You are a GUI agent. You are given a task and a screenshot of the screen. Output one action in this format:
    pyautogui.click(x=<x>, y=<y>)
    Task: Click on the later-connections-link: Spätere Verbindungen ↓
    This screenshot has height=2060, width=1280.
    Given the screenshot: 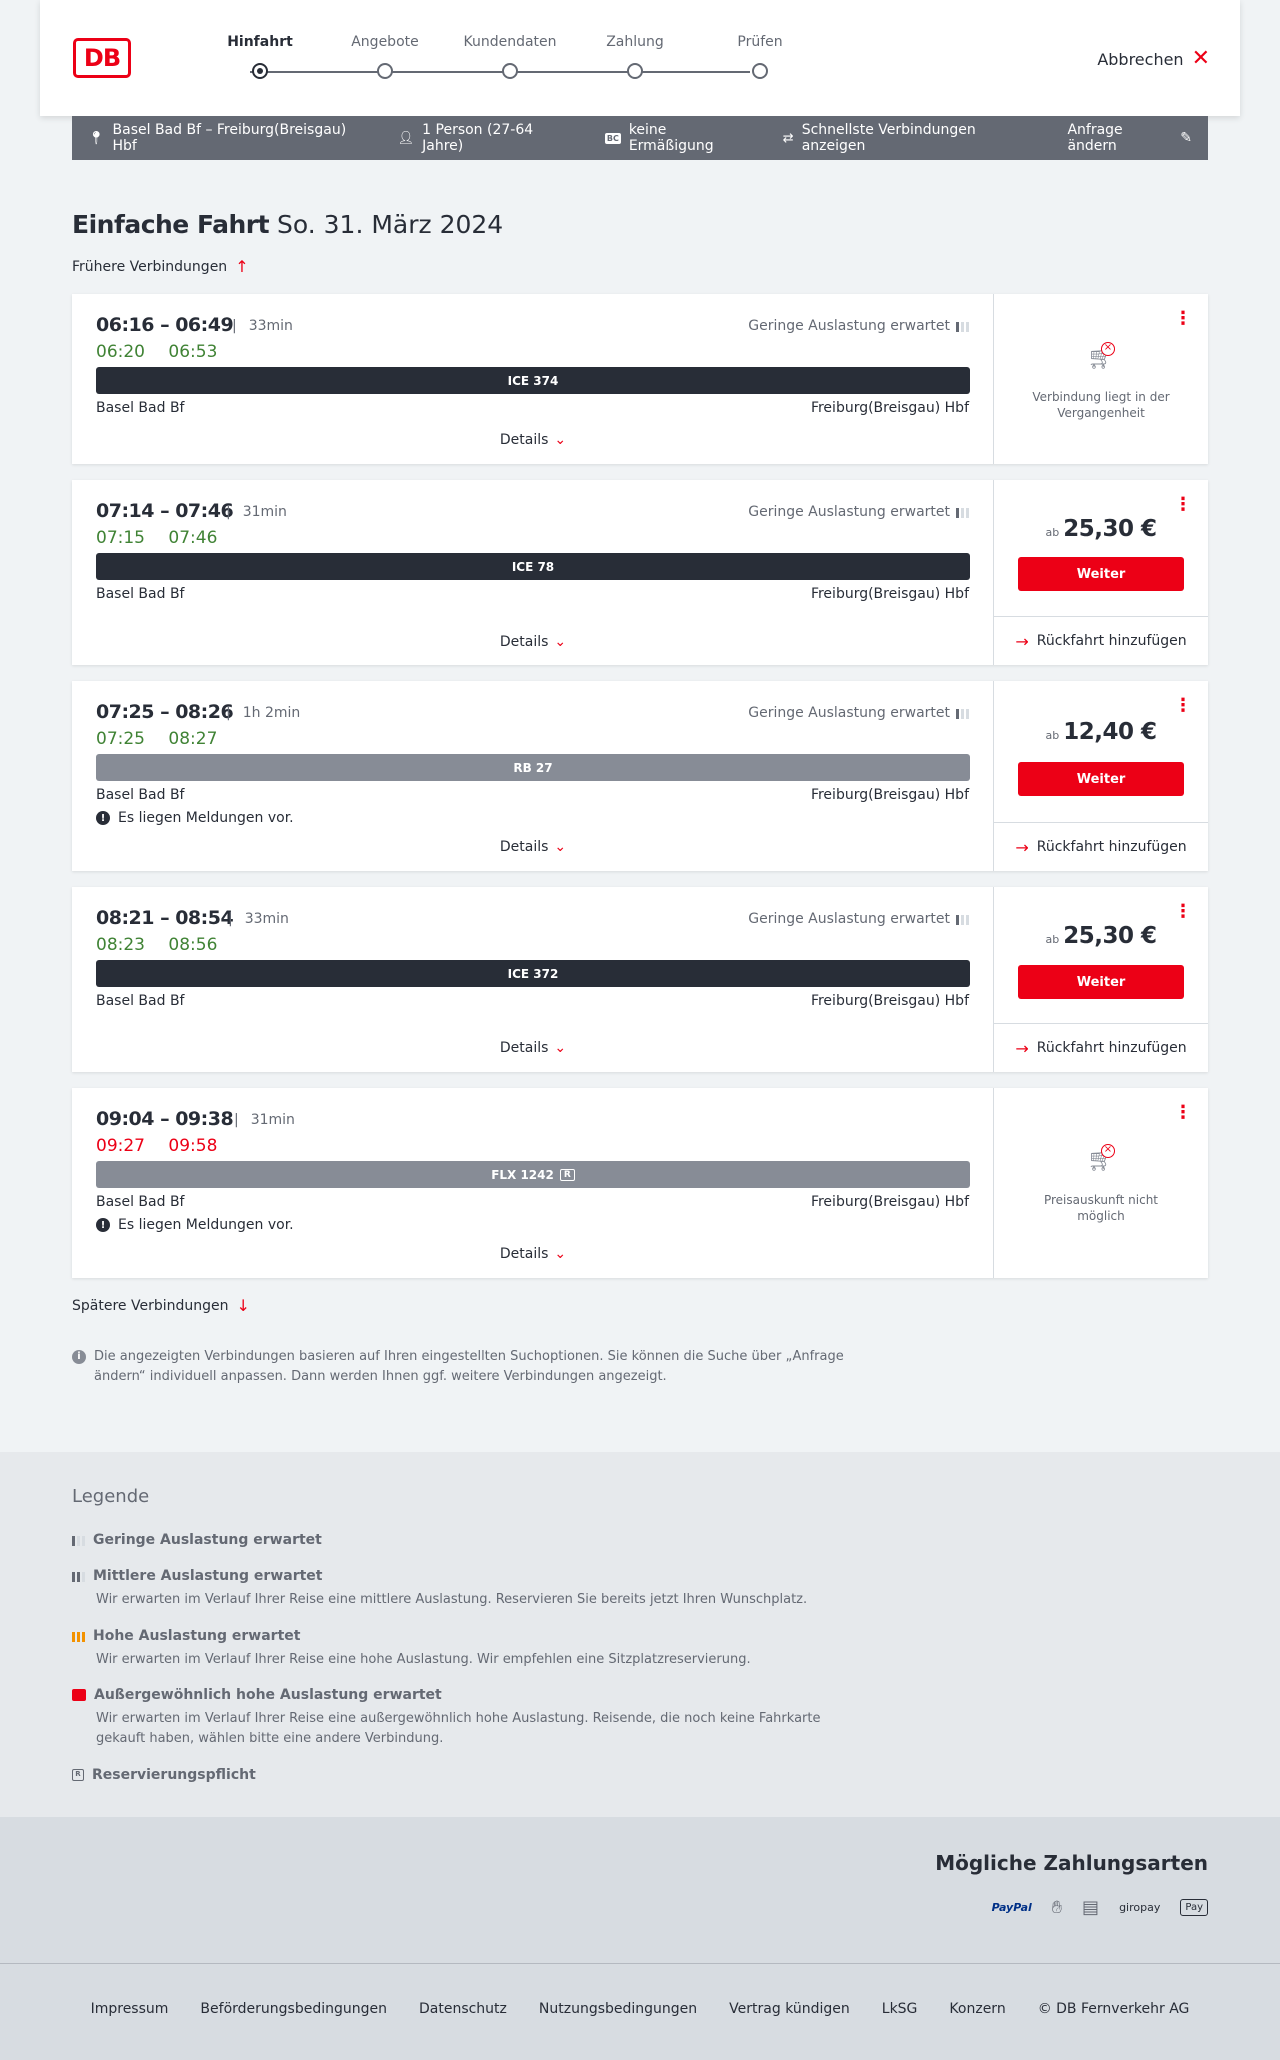 What is the action you would take?
    pyautogui.click(x=161, y=1305)
    